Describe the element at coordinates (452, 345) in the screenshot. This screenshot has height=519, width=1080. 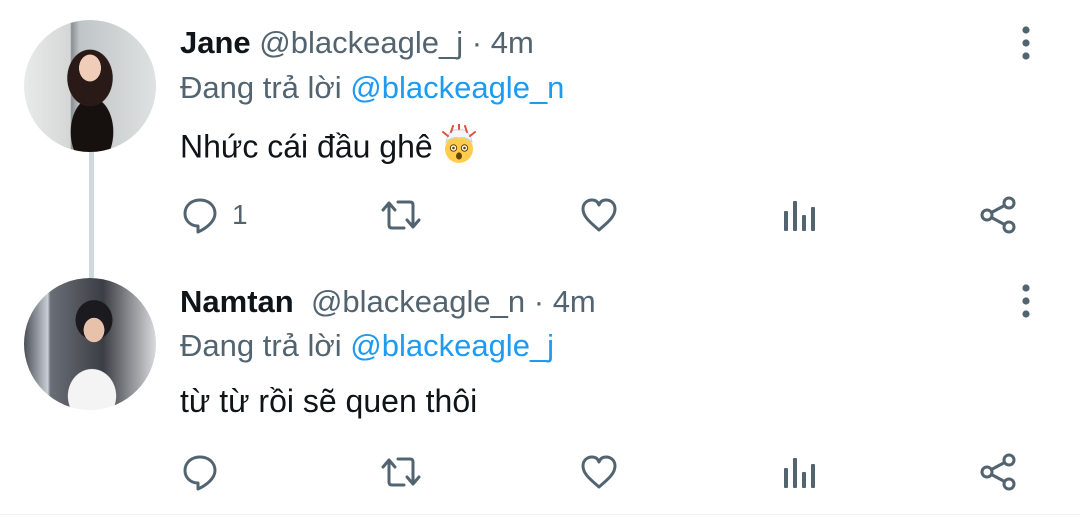
I see `mention-link: @blackeagle_j` at that location.